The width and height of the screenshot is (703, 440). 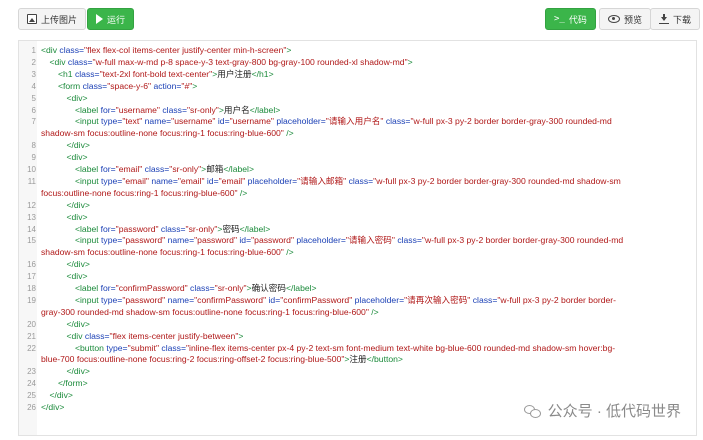 I want to click on download-label: 下载, so click(x=682, y=19).